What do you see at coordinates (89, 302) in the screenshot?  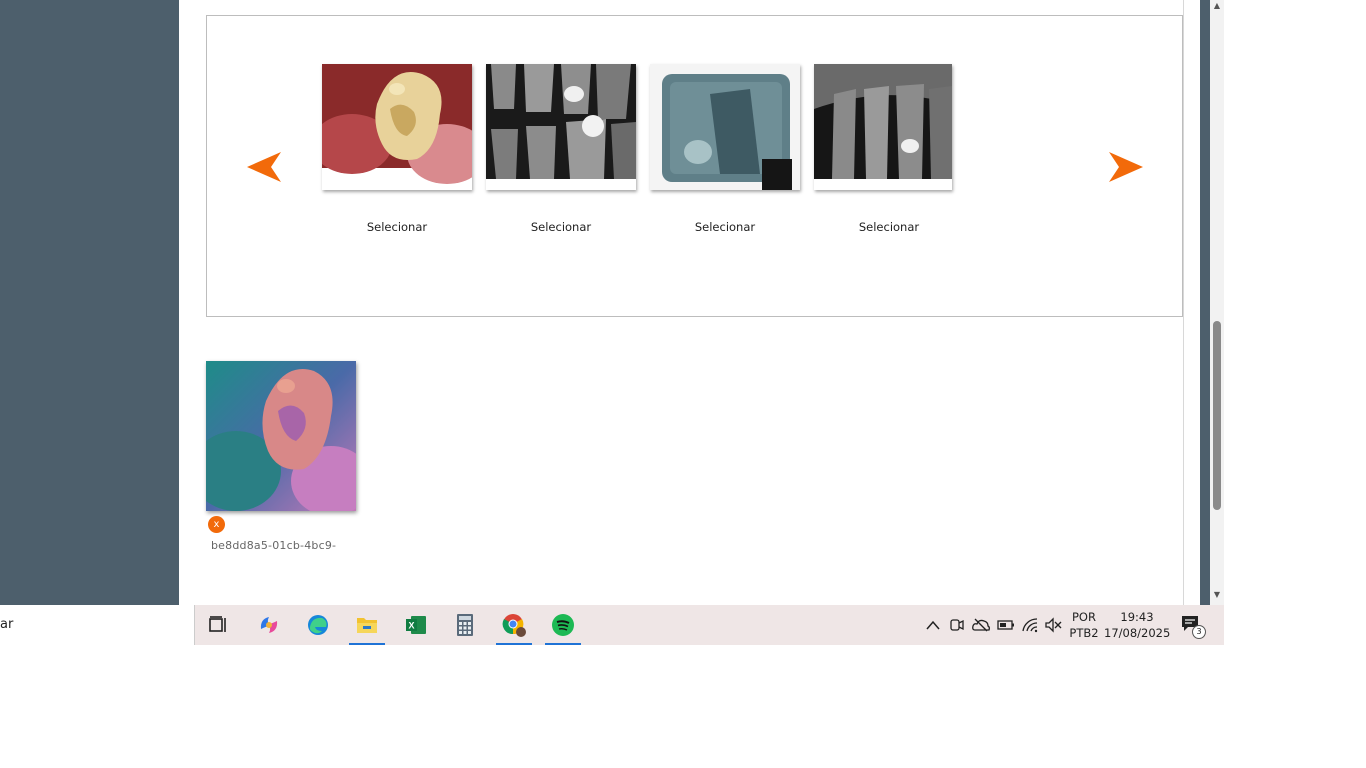 I see `left-sidebar` at bounding box center [89, 302].